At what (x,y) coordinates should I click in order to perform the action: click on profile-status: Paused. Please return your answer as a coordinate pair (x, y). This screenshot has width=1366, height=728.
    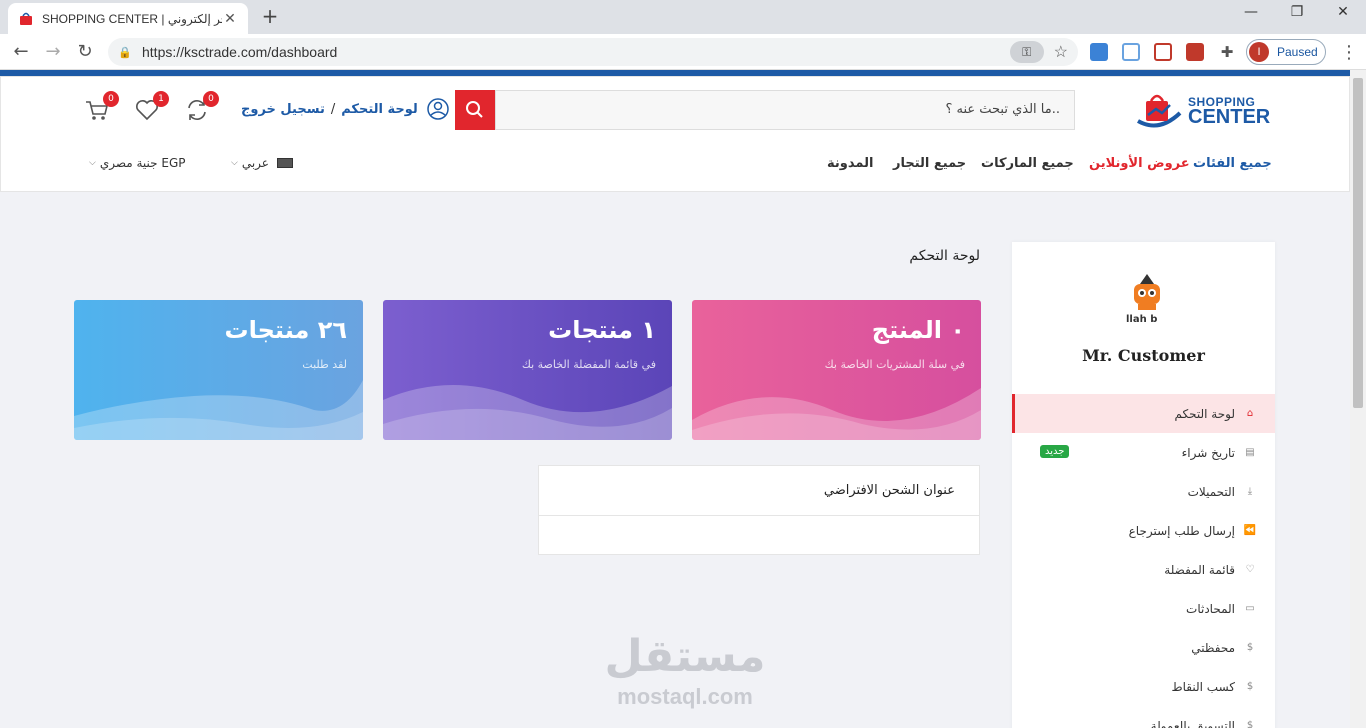
    Looking at the image, I should click on (1297, 52).